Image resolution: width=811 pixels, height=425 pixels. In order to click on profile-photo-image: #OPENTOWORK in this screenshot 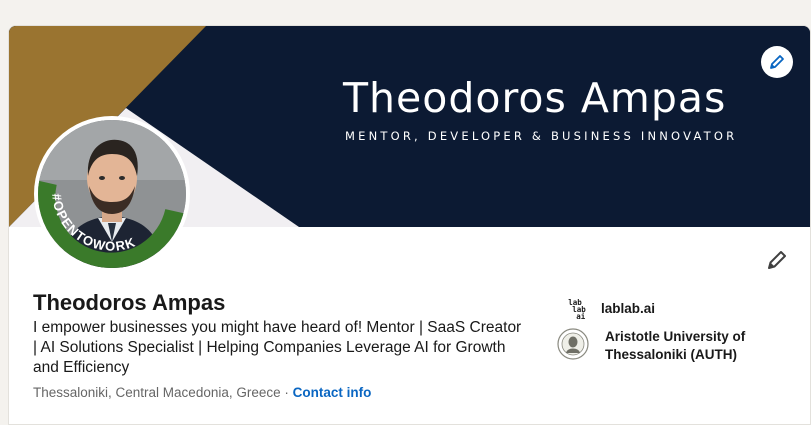, I will do `click(112, 194)`.